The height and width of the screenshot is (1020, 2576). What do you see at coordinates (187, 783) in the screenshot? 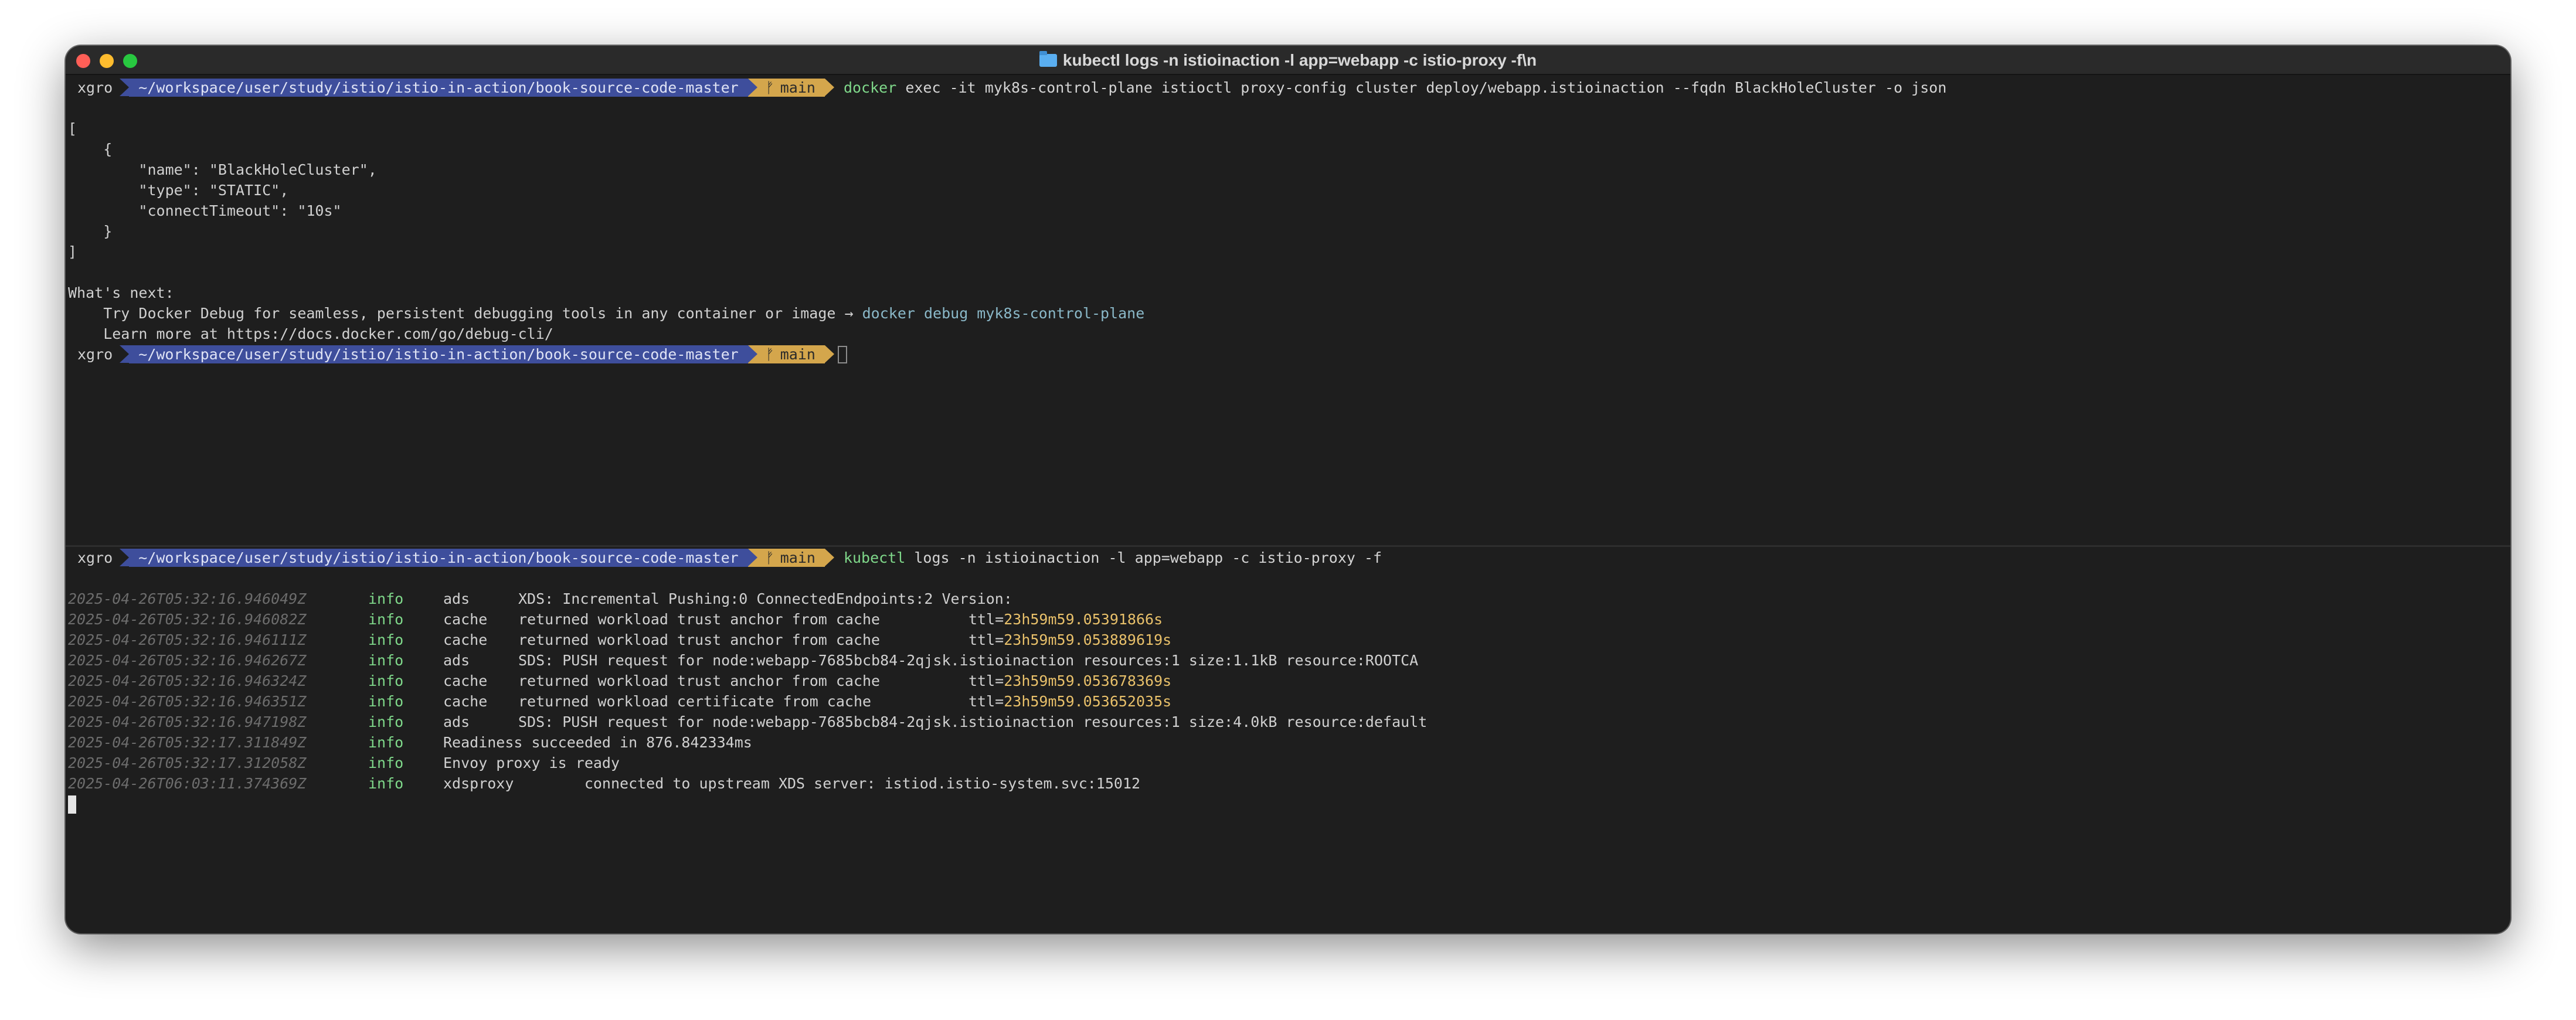
I see `log-timestamp: 2025-04-26T06:03:11.374369Z` at bounding box center [187, 783].